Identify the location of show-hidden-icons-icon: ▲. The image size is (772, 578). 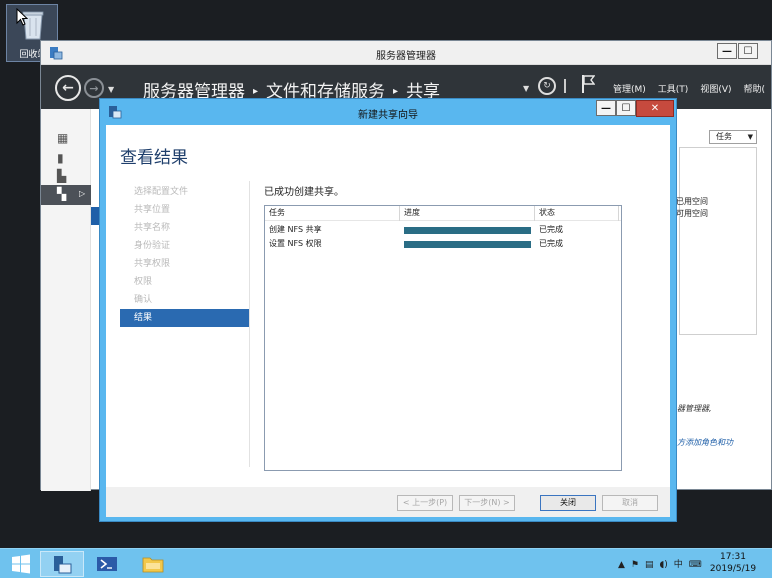
(621, 565).